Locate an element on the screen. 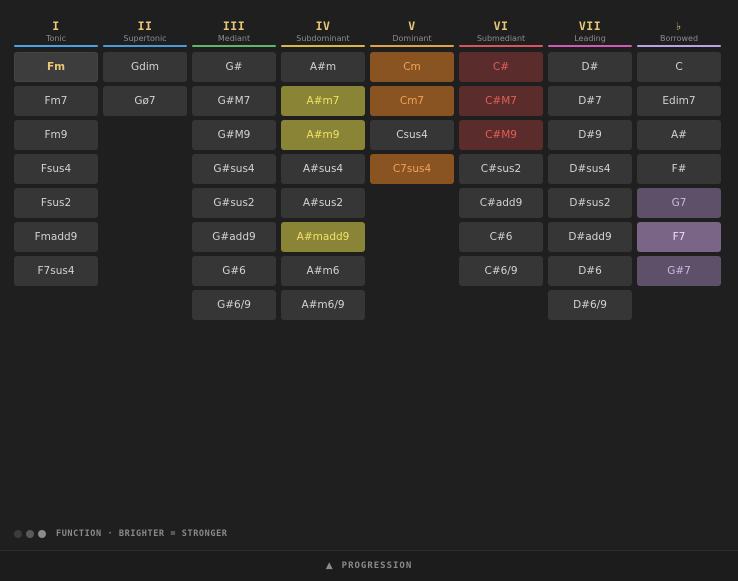 The height and width of the screenshot is (581, 738). chord-button: Fsus2 is located at coordinates (56, 203).